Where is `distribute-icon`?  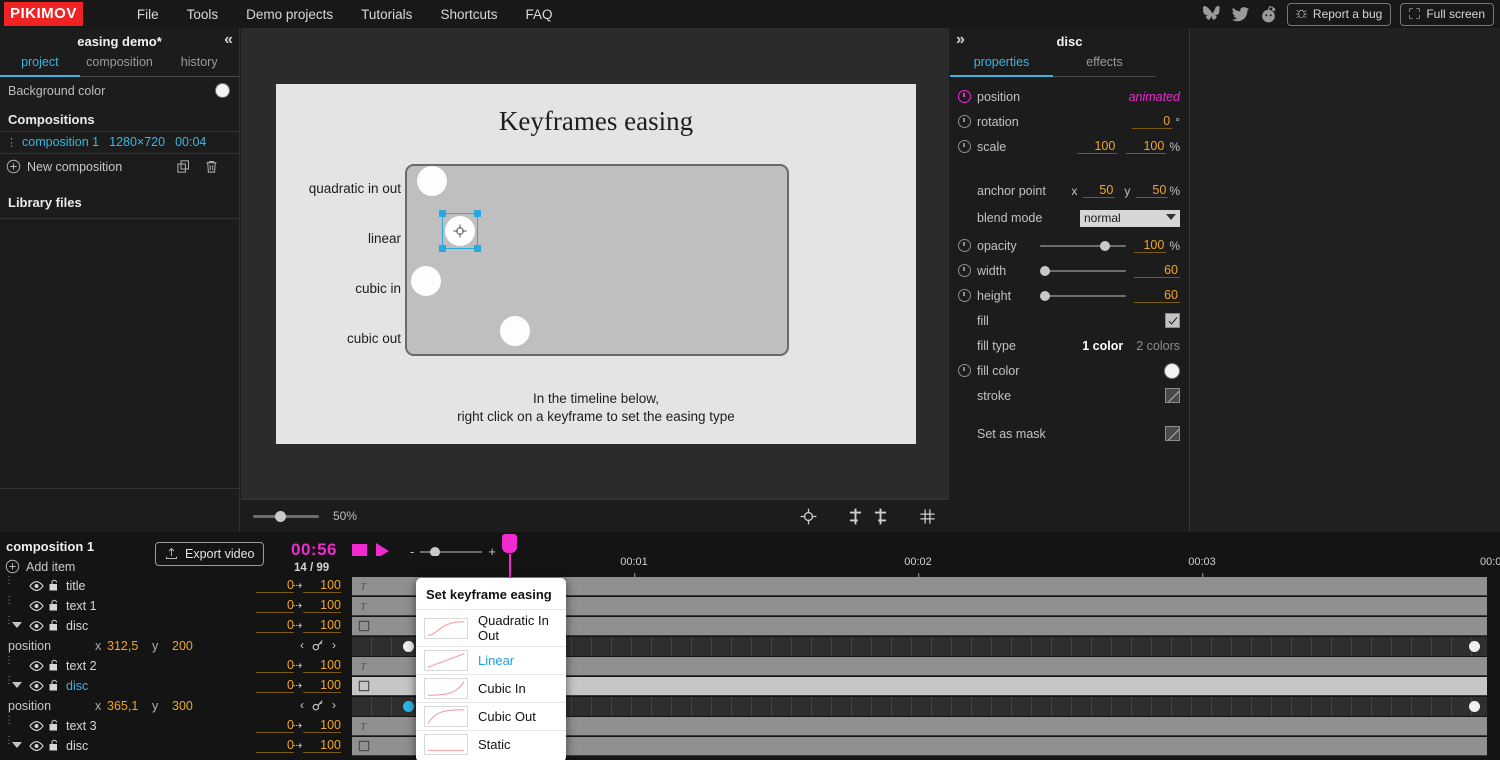 distribute-icon is located at coordinates (880, 516).